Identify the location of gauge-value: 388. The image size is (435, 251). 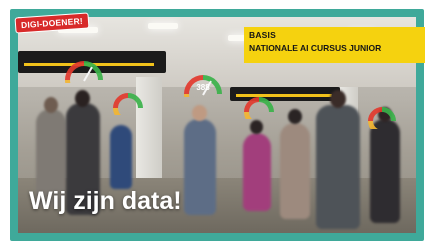
(203, 87).